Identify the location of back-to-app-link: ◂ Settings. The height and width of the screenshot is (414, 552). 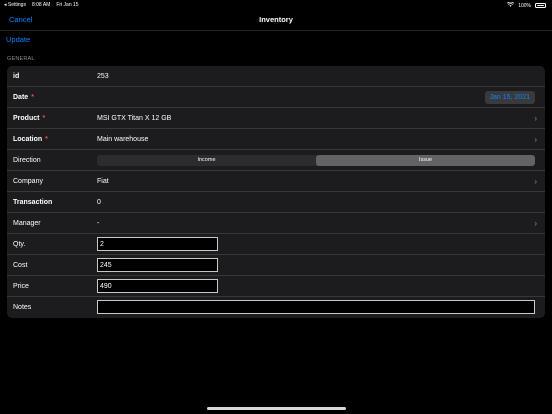
(15, 5).